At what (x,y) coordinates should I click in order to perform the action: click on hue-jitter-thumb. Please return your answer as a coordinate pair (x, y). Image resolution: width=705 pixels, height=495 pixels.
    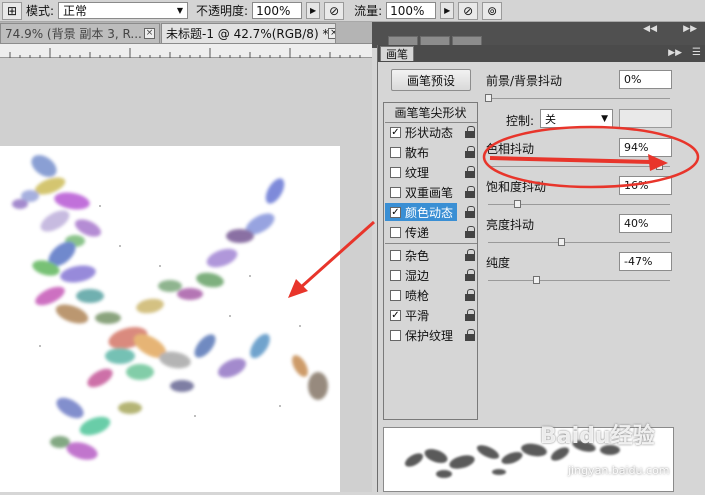
    Looking at the image, I should click on (659, 166).